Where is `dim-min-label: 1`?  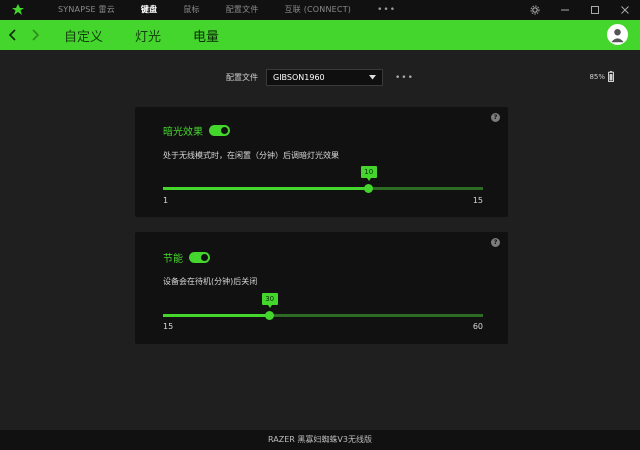 dim-min-label: 1 is located at coordinates (166, 200).